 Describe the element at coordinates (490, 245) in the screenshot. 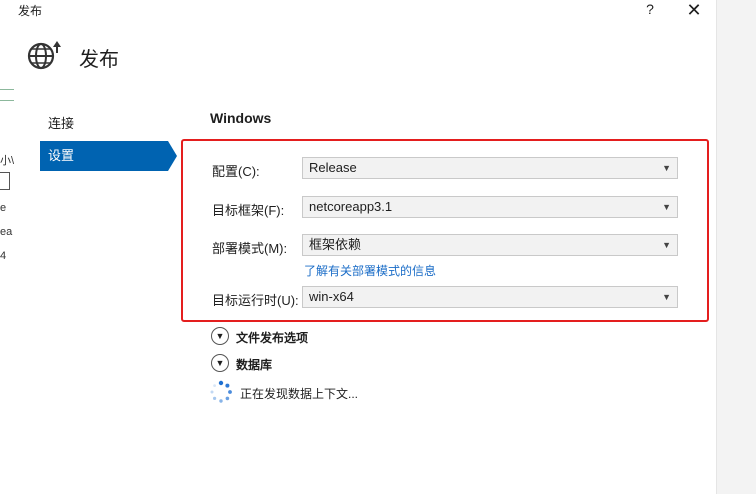

I see `deployment-mode-dropdown: 框架依赖 ▼` at that location.